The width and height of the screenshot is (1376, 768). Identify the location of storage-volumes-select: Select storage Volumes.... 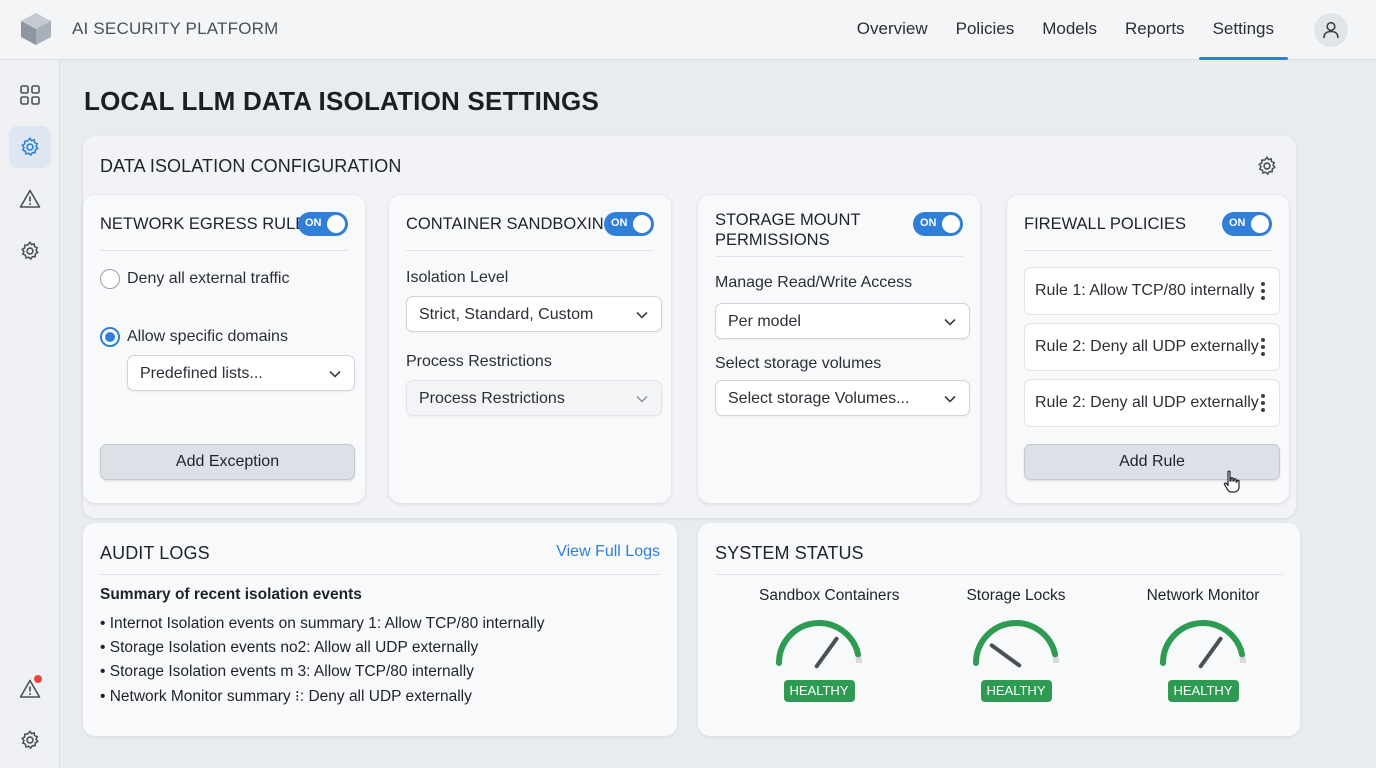
(842, 398).